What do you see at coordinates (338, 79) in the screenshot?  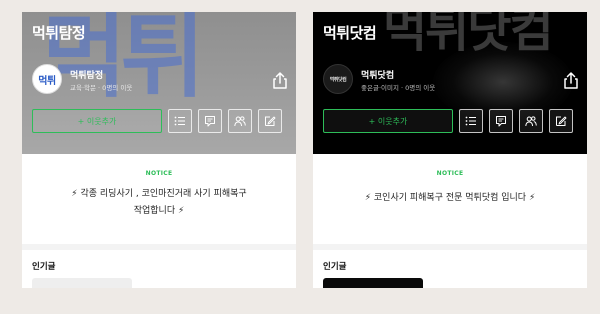 I see `avatar: 먹튀닷컴` at bounding box center [338, 79].